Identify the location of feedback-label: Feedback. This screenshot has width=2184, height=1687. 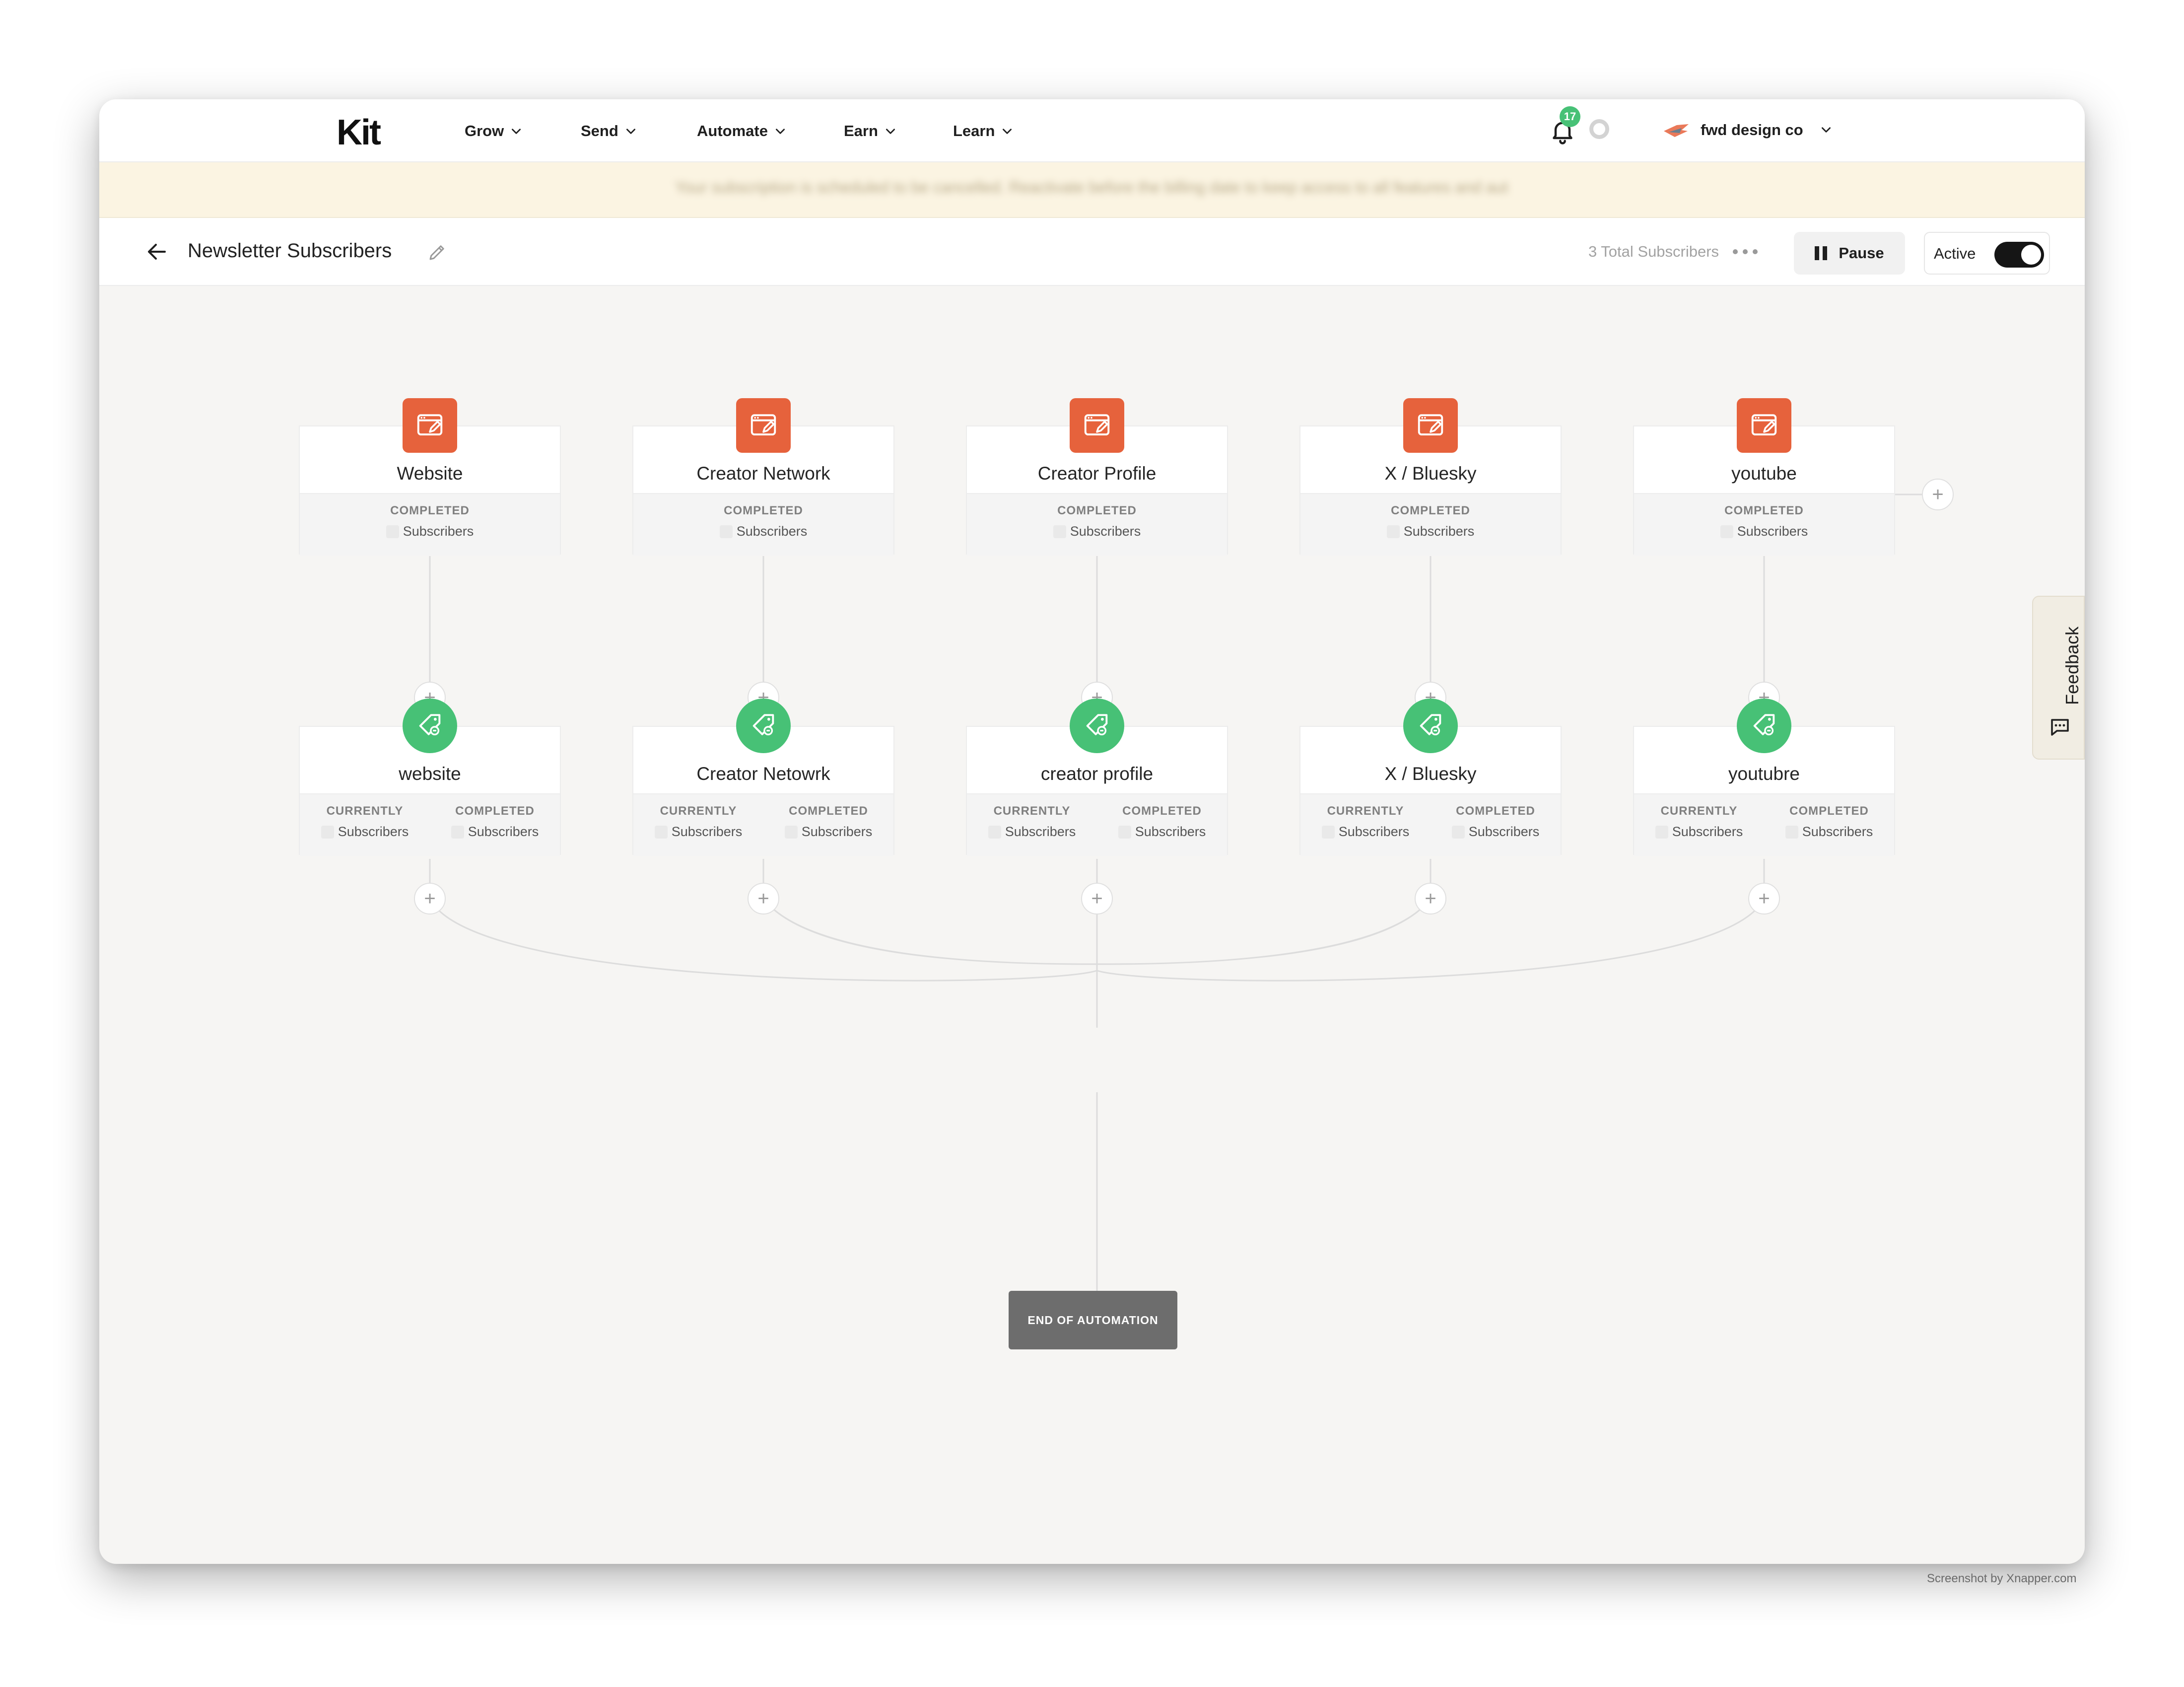
(2072, 665).